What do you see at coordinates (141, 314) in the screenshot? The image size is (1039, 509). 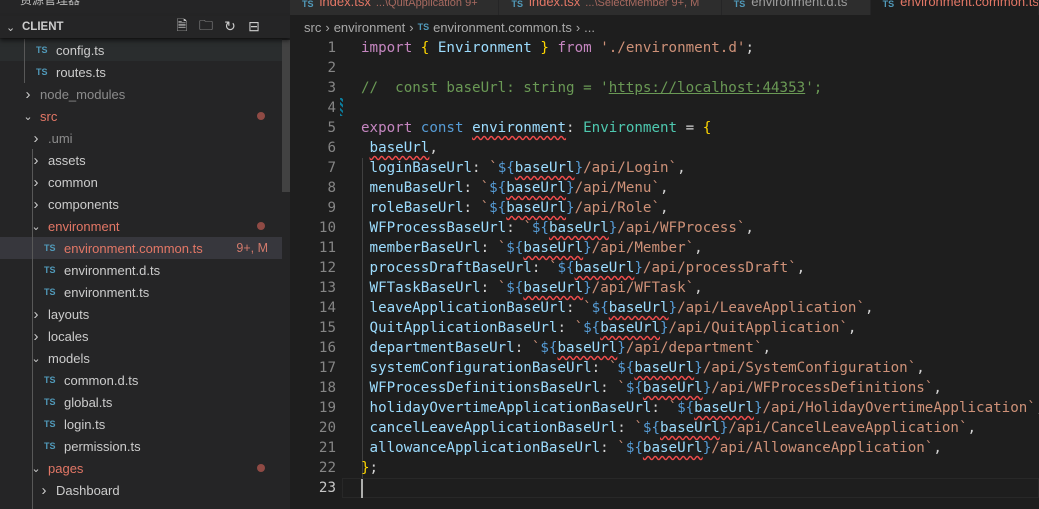 I see `folder-item: › layouts` at bounding box center [141, 314].